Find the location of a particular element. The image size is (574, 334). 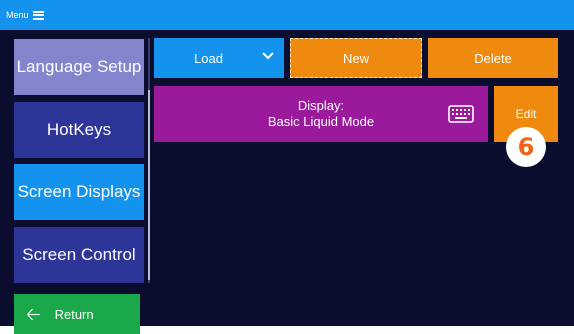

load-dropdown: Load is located at coordinates (219, 58).